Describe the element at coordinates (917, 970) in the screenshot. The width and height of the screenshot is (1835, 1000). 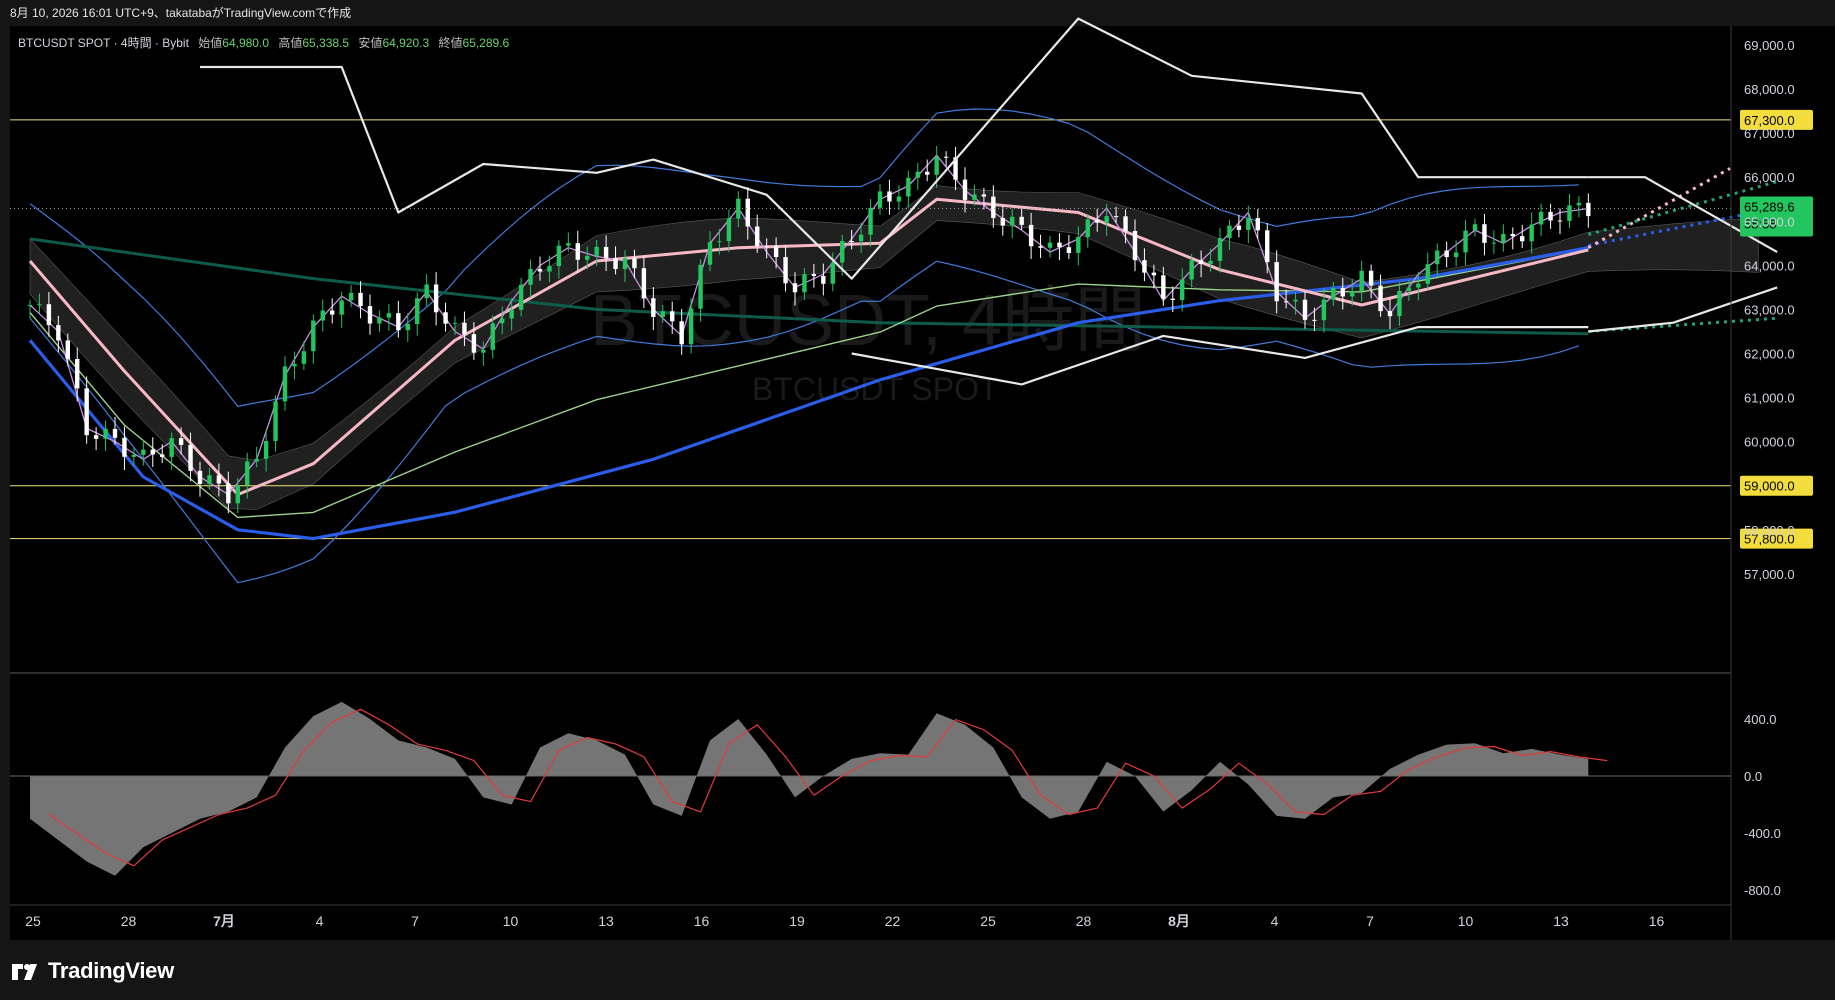
I see `footer-bar` at that location.